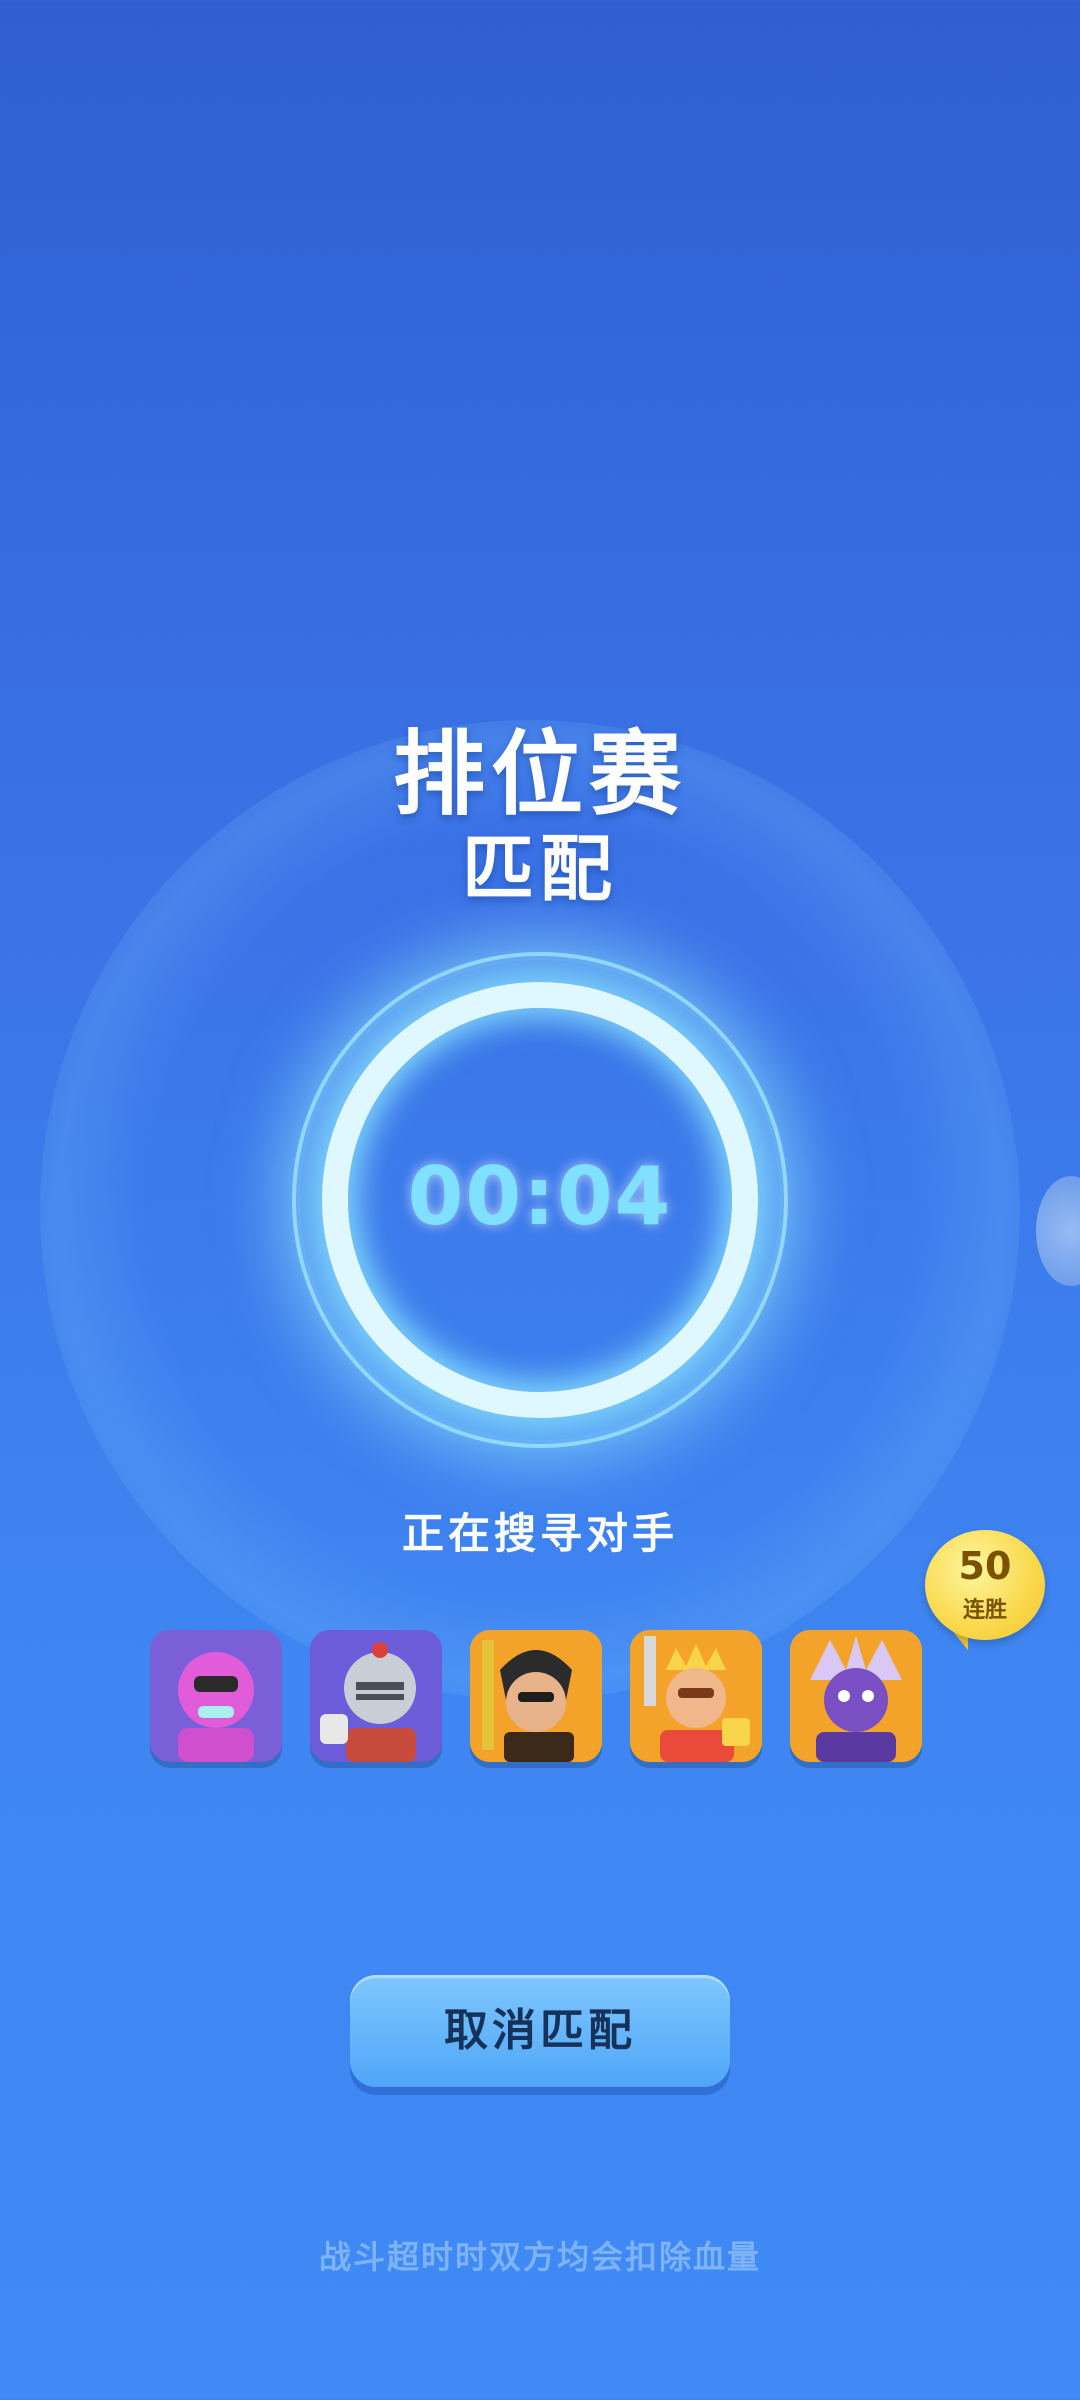  I want to click on side-drawer-tab, so click(1058, 1231).